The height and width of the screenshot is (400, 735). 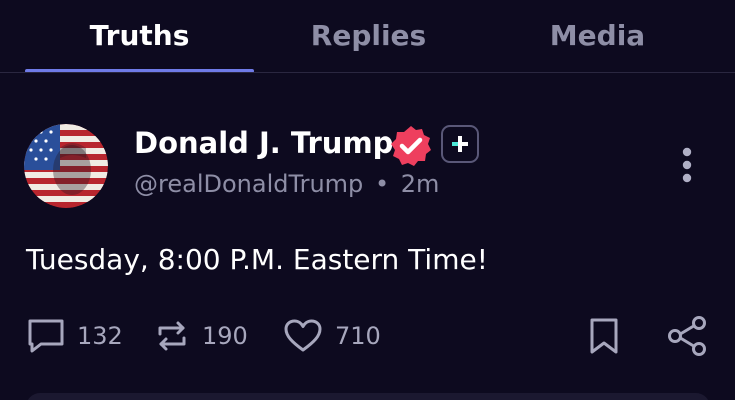 What do you see at coordinates (367, 72) in the screenshot?
I see `tab-divider` at bounding box center [367, 72].